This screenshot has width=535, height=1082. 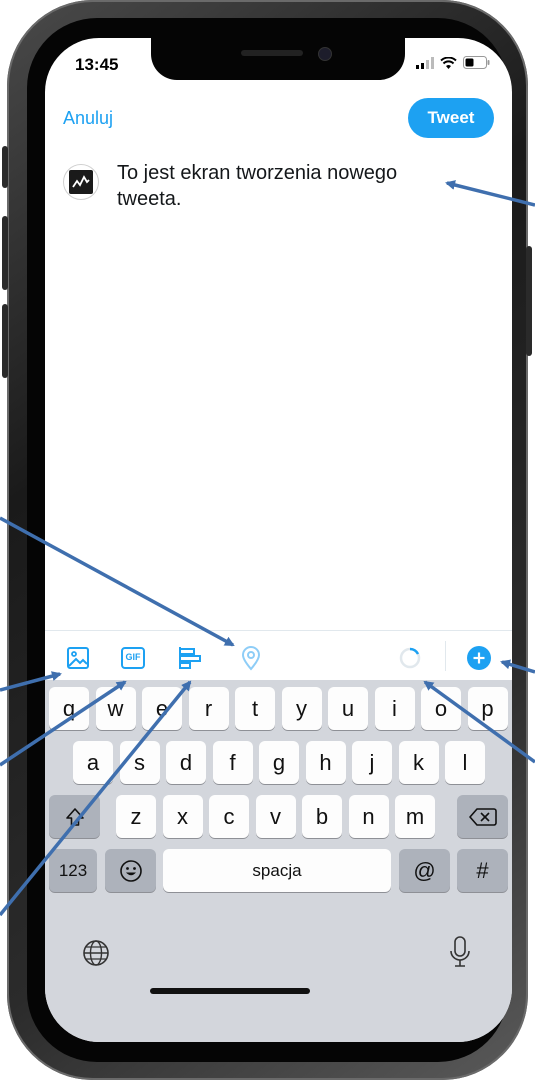 What do you see at coordinates (460, 953) in the screenshot?
I see `microphone-icon` at bounding box center [460, 953].